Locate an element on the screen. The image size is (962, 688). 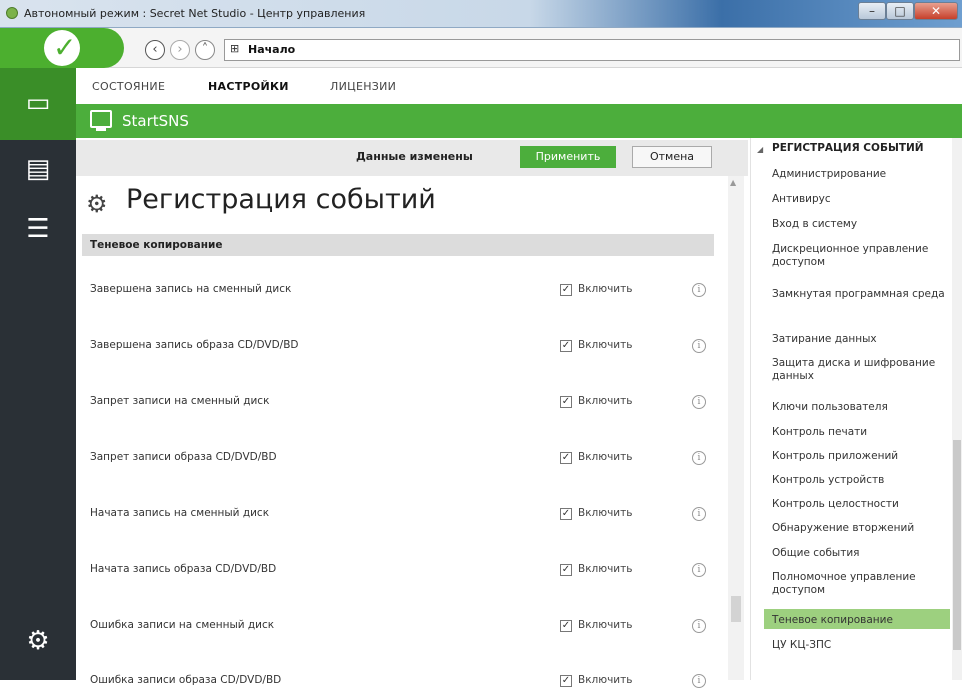
monitor-icon: ▭ is located at coordinates (38, 103).